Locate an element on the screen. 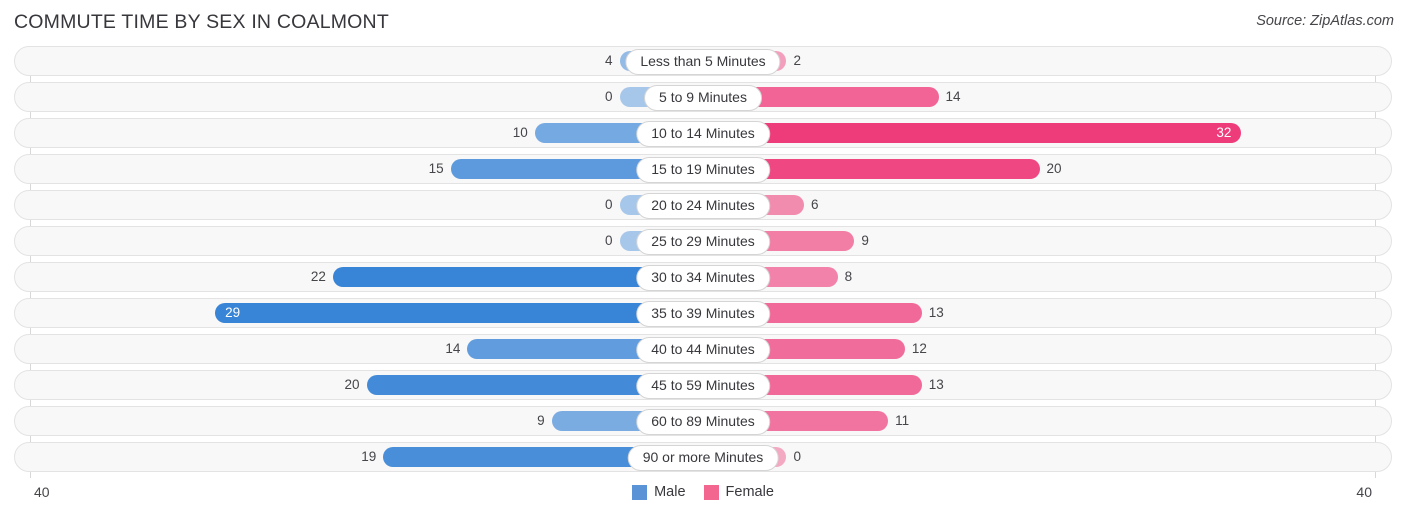 The image size is (1406, 523). bar-female is located at coordinates (972, 133).